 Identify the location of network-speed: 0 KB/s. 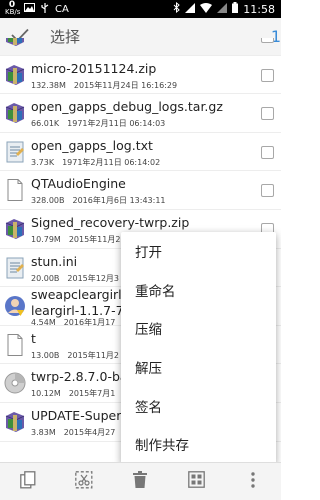
(13, 8).